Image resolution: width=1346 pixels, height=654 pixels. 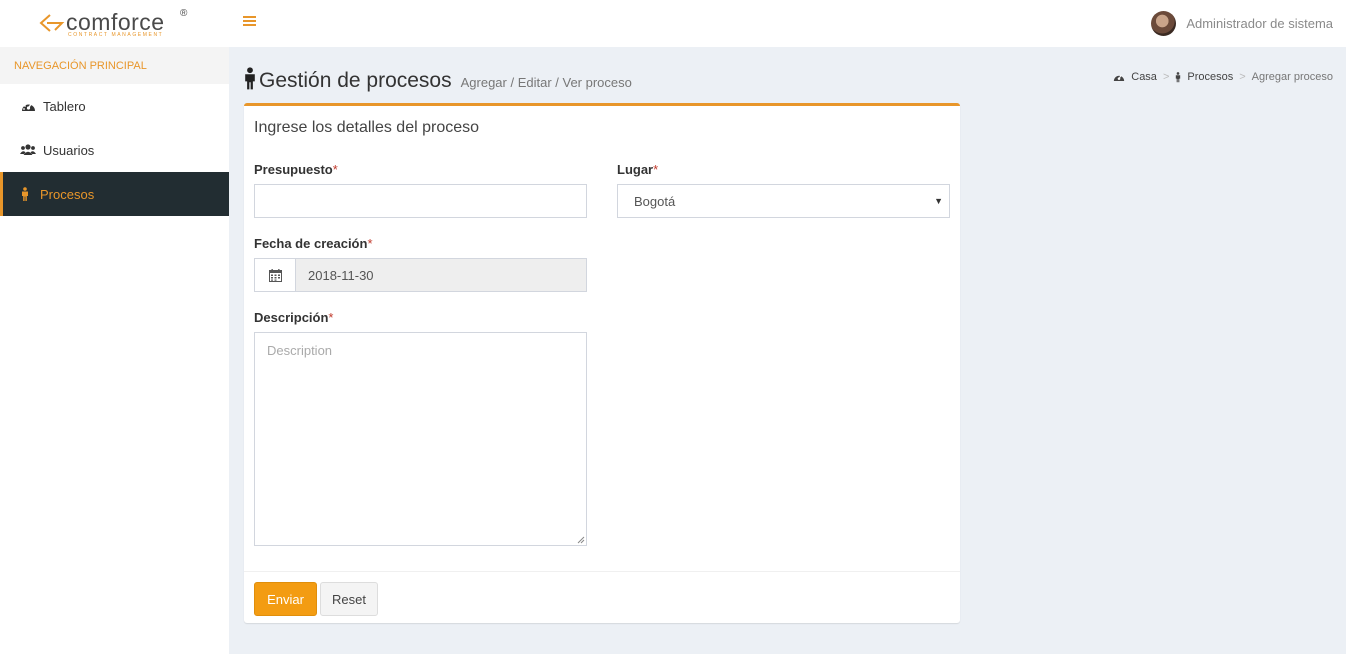 I want to click on sidebar-item-tablero: Tablero, so click(x=114, y=106).